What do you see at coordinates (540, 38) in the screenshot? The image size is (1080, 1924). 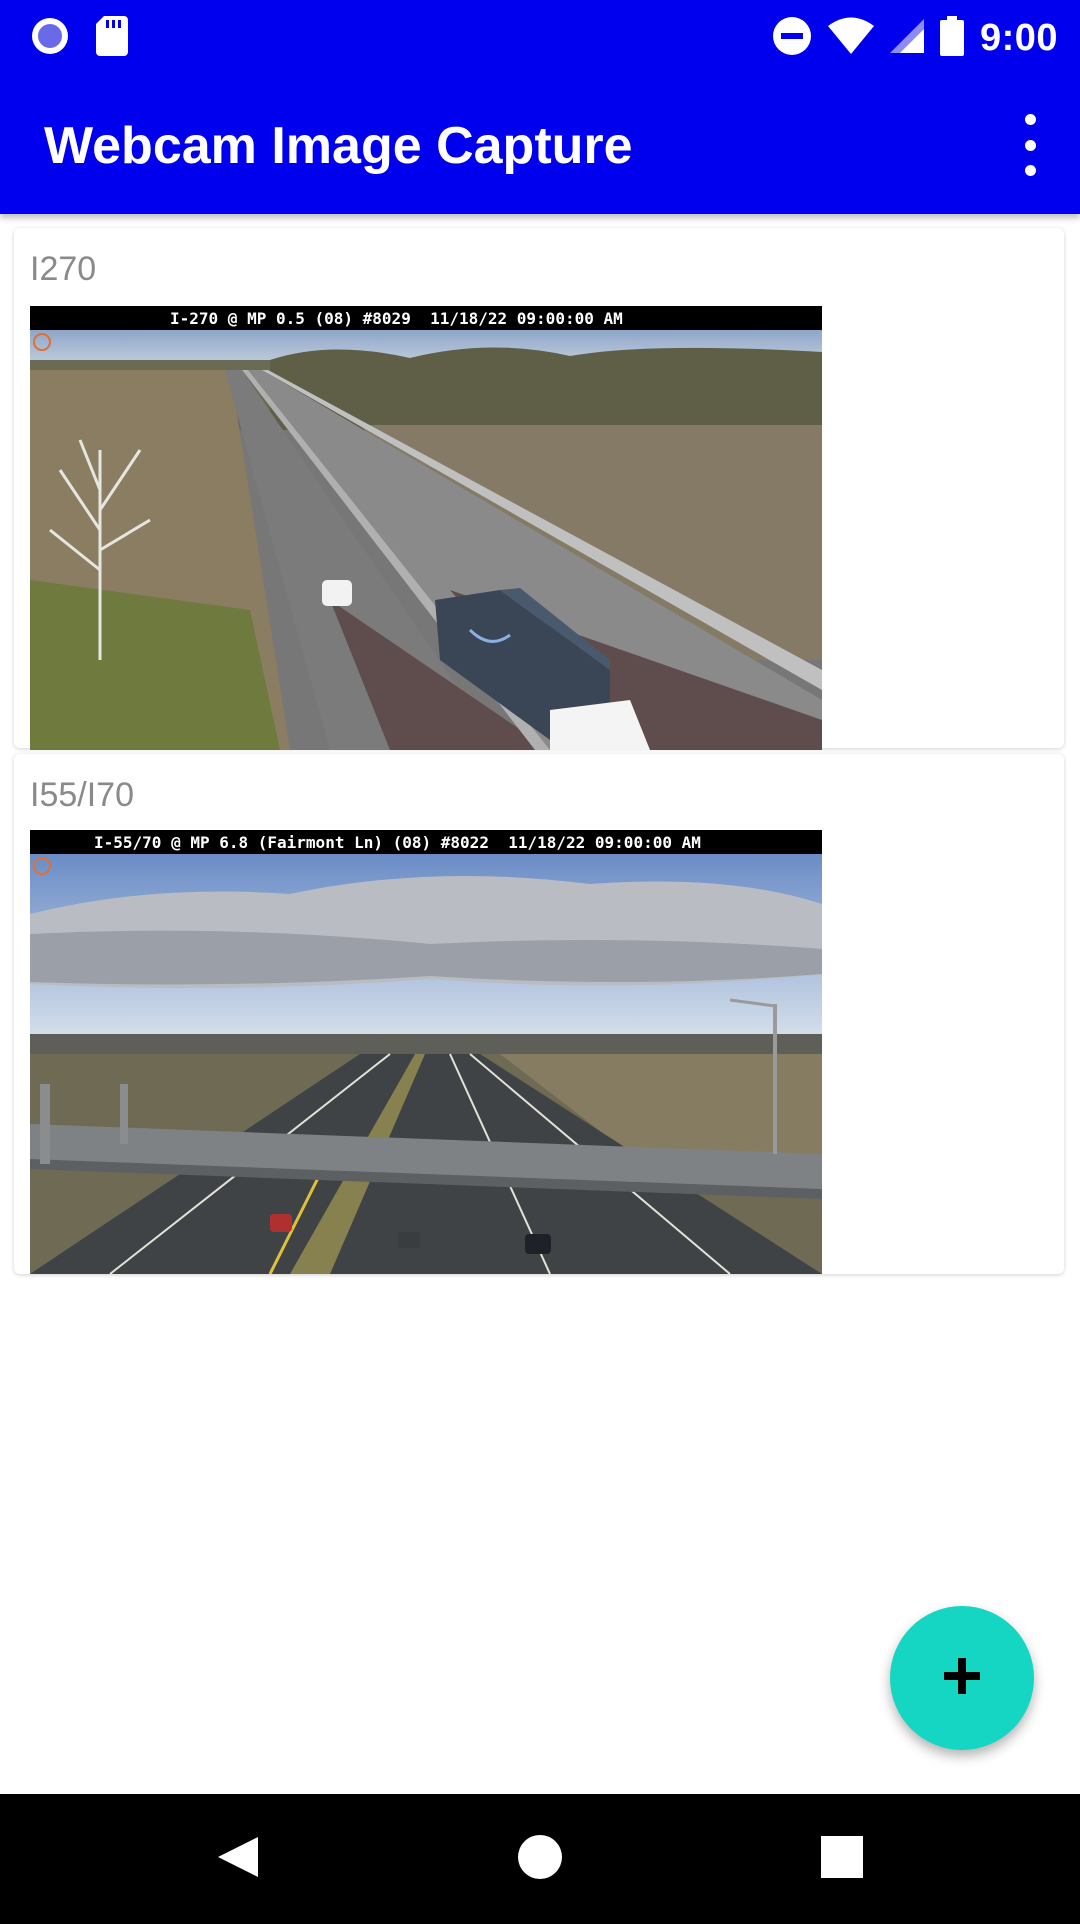 I see `status-bar: 9:00` at bounding box center [540, 38].